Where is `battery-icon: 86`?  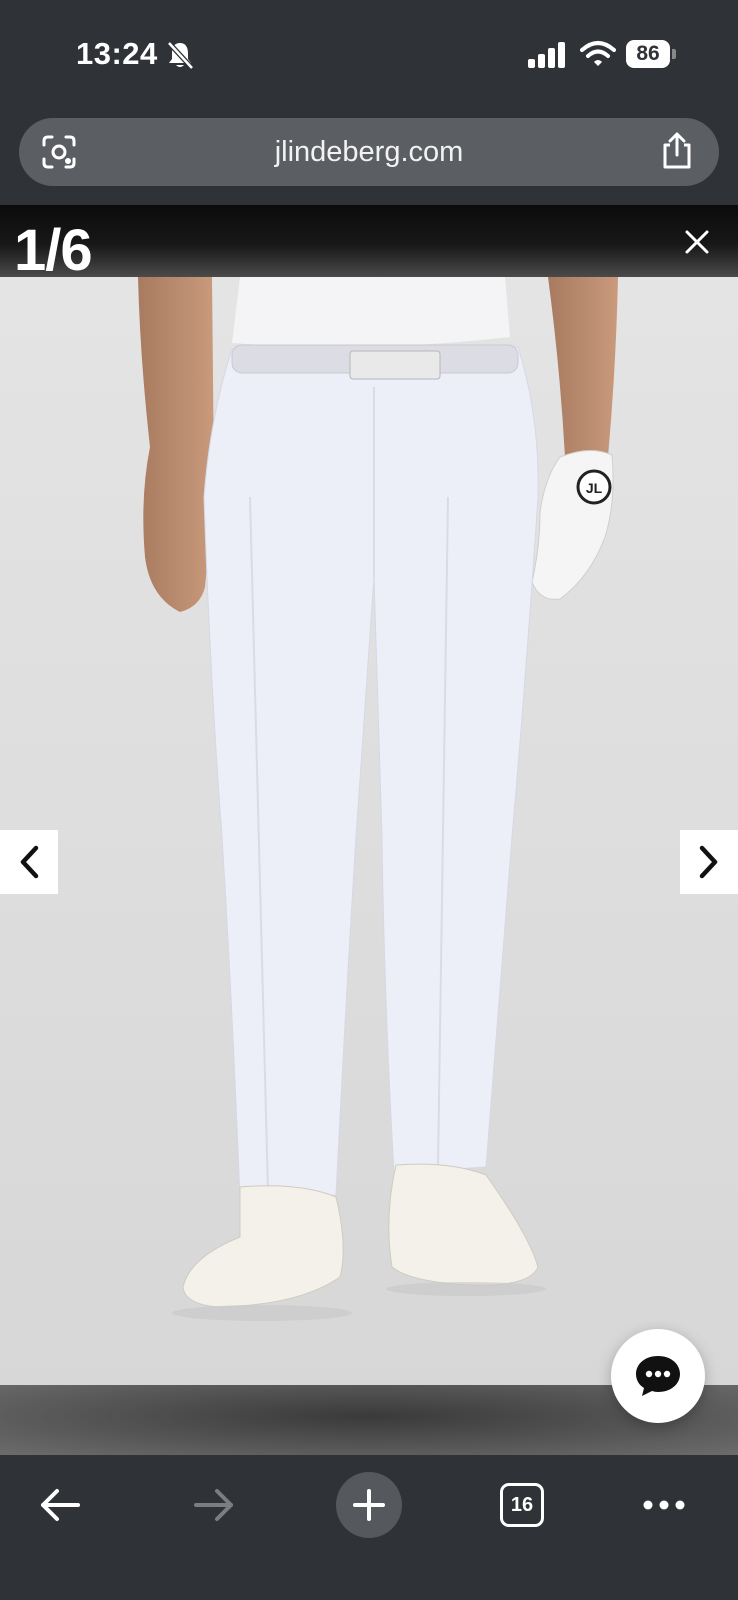
battery-icon: 86 is located at coordinates (651, 54).